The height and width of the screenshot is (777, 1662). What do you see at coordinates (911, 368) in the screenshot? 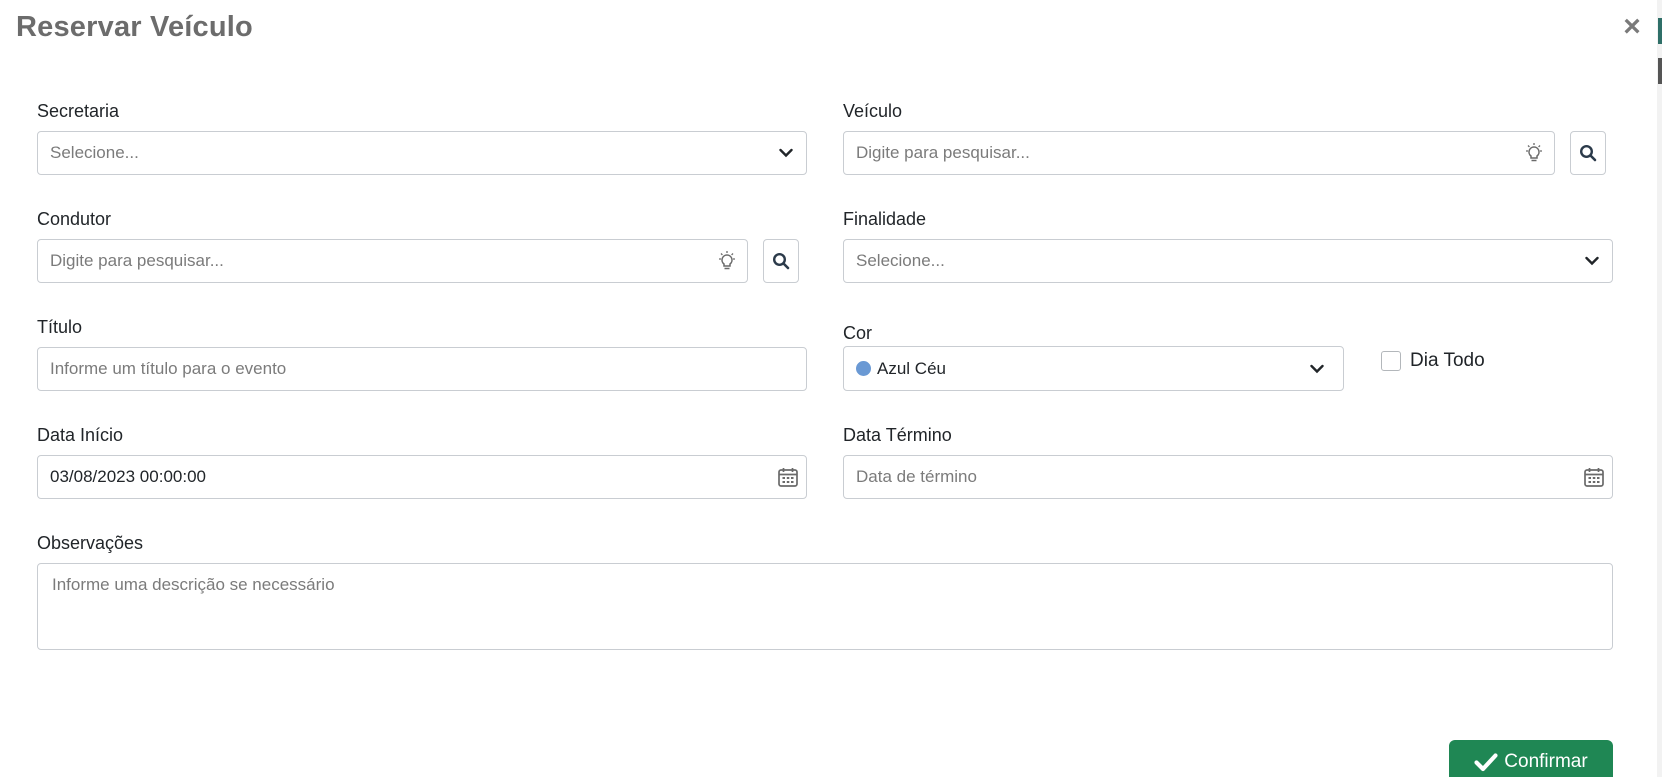
I see `cor-select-value: Azul Céu` at bounding box center [911, 368].